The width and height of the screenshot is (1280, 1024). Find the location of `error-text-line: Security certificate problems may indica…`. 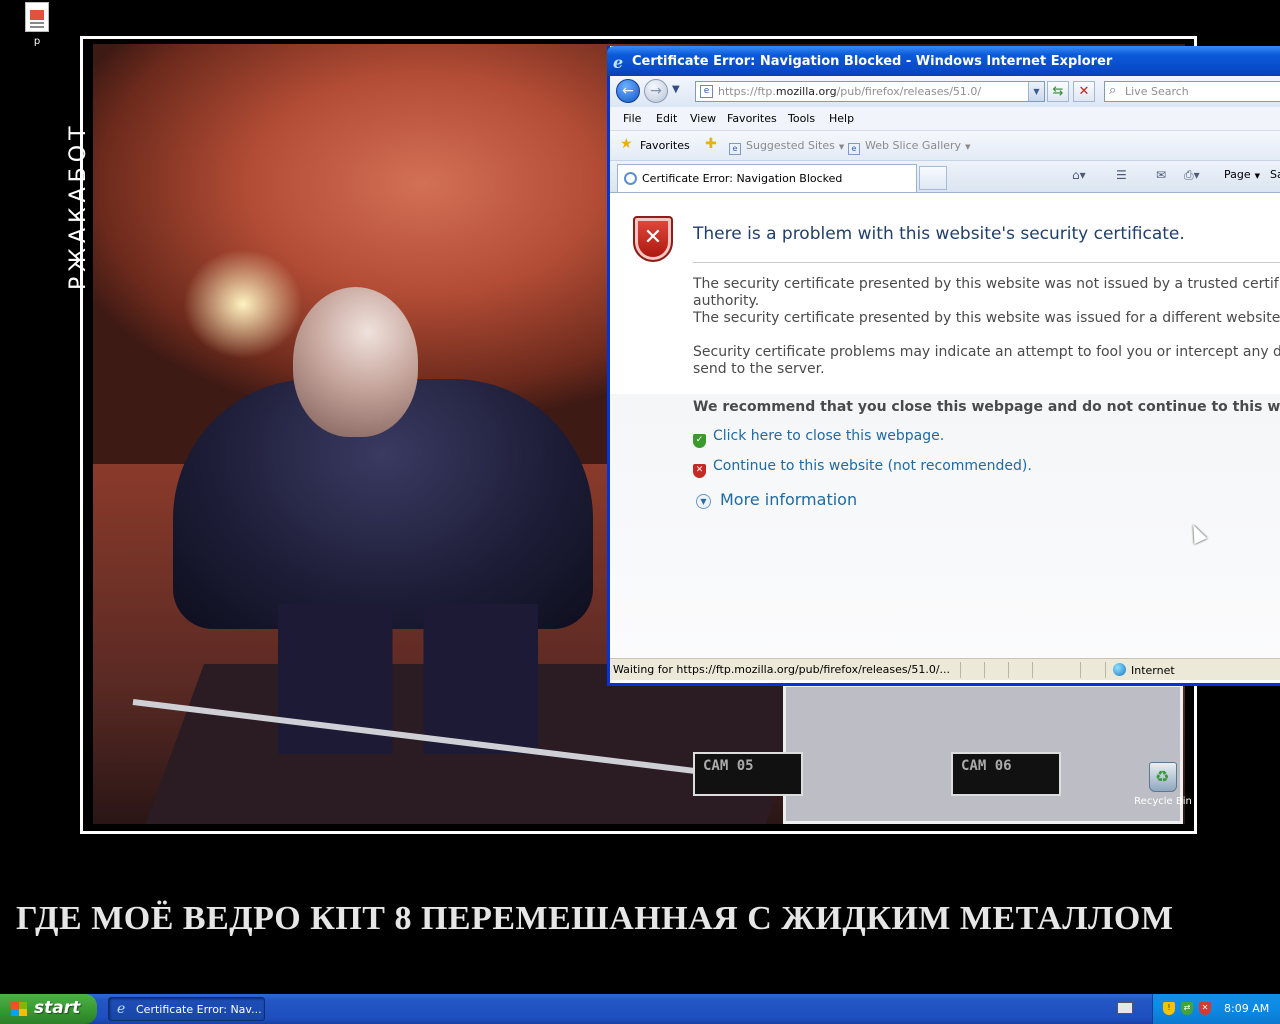

error-text-line: Security certificate problems may indica… is located at coordinates (986, 352).